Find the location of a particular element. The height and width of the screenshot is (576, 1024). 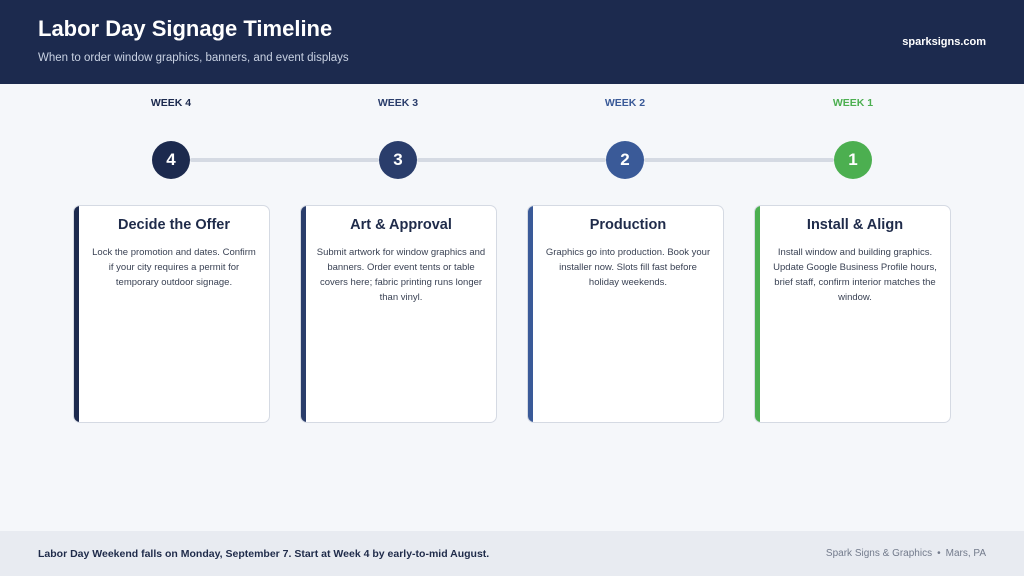

step-circle-4: 4 is located at coordinates (171, 160).